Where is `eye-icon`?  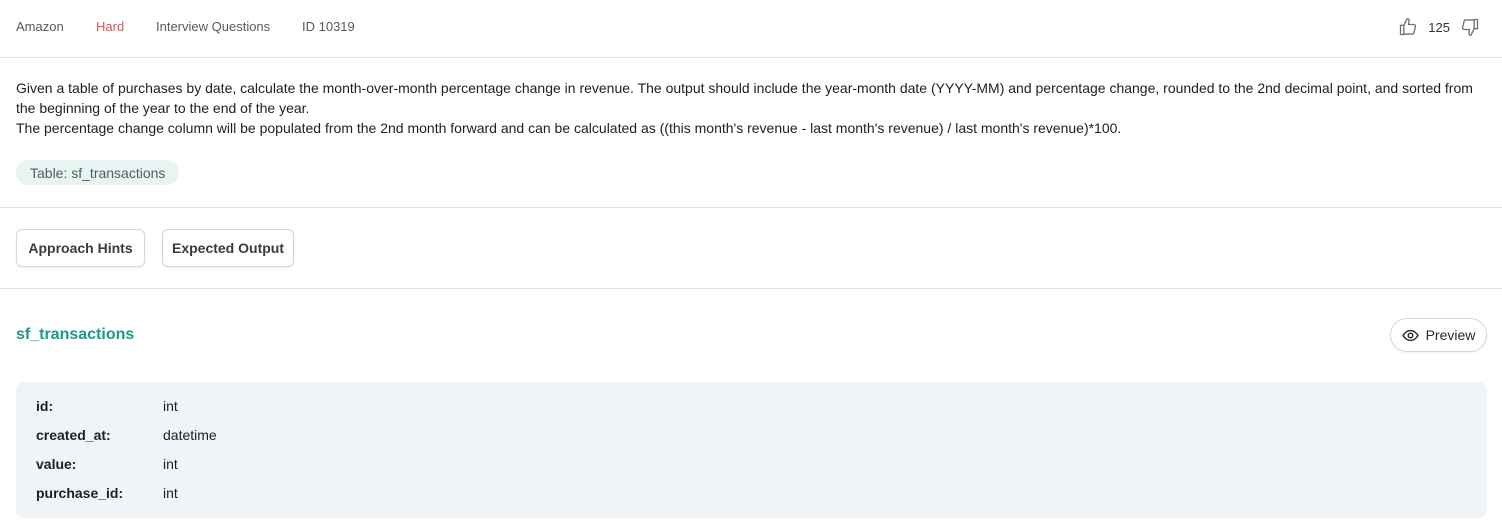
eye-icon is located at coordinates (1410, 335).